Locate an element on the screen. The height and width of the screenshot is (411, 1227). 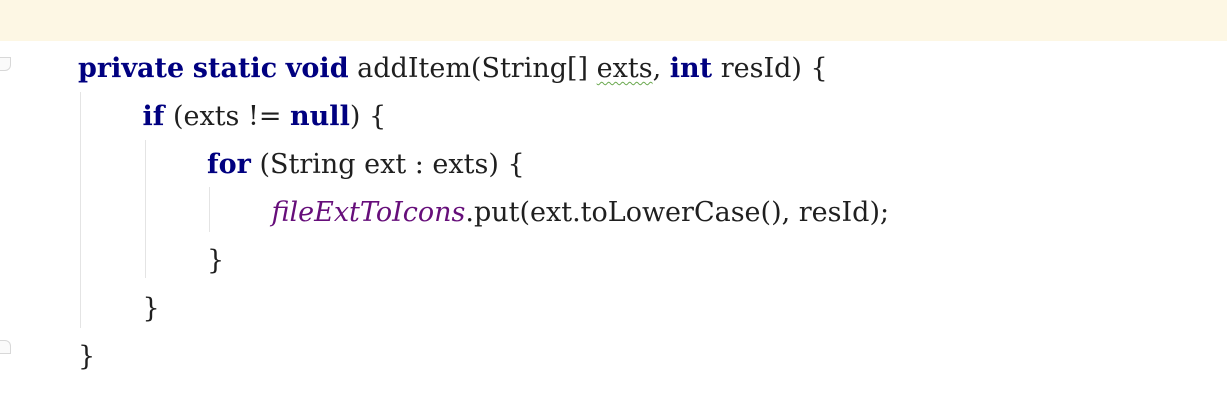
current-line-highlight is located at coordinates (613, 20).